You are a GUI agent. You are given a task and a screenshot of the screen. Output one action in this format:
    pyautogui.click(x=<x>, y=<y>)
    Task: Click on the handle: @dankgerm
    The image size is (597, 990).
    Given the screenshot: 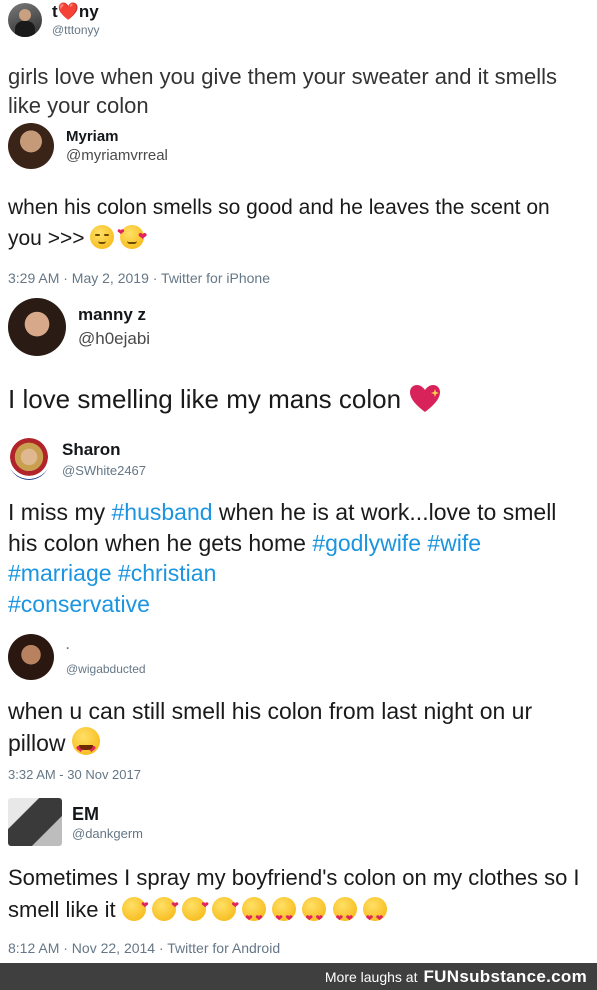 What is the action you would take?
    pyautogui.click(x=107, y=833)
    